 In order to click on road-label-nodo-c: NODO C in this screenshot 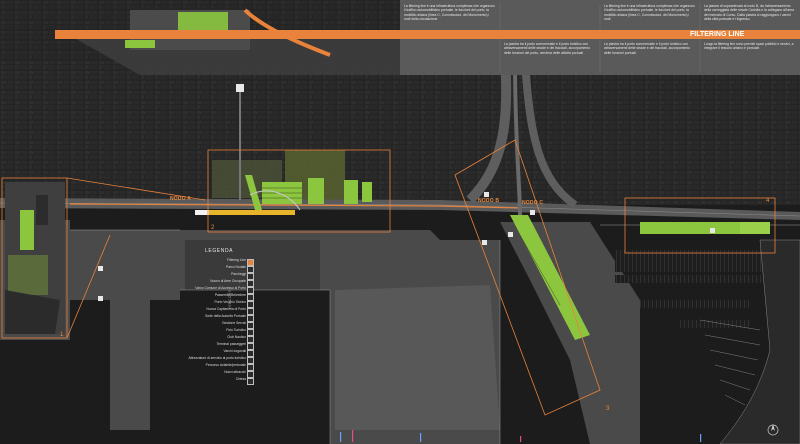, I will do `click(533, 203)`.